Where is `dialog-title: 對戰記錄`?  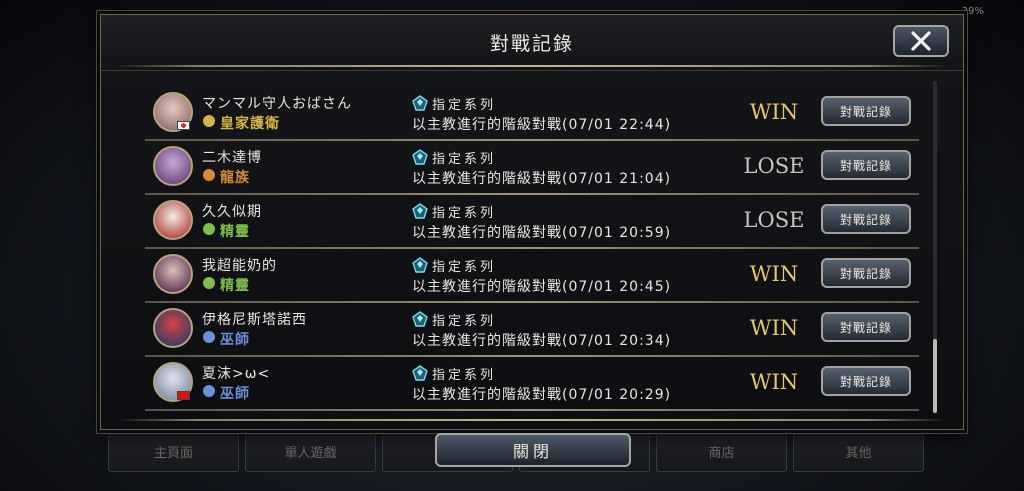
dialog-title: 對戰記錄 is located at coordinates (531, 44).